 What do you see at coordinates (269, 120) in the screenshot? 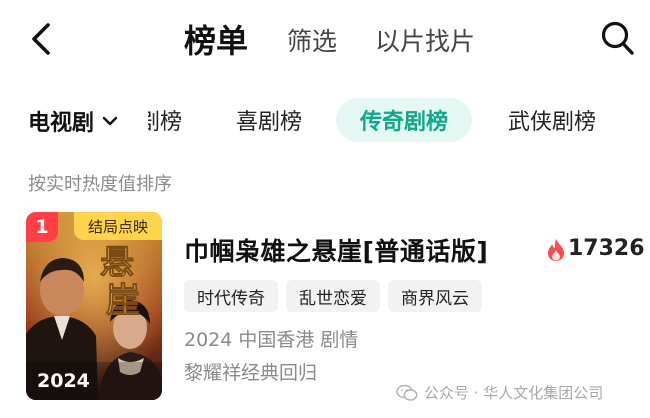
I see `subtab-comedy: 喜剧榜` at bounding box center [269, 120].